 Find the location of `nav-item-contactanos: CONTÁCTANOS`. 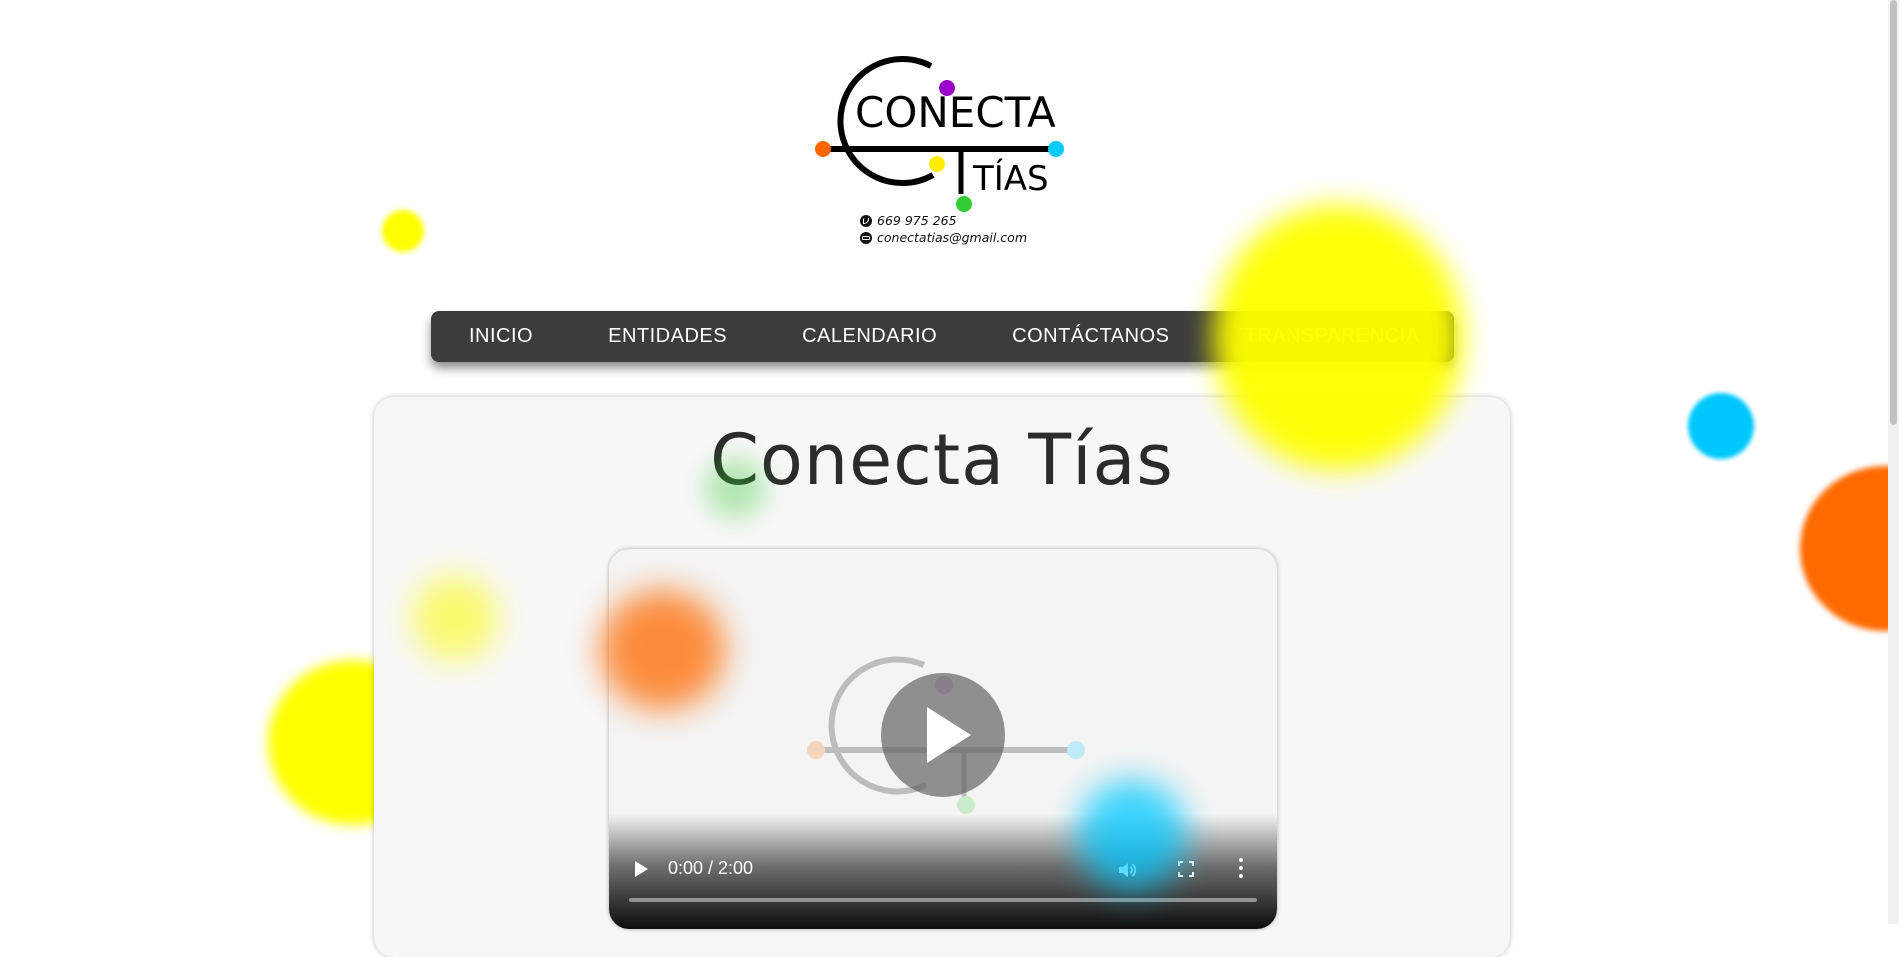

nav-item-contactanos: CONTÁCTANOS is located at coordinates (1090, 336).